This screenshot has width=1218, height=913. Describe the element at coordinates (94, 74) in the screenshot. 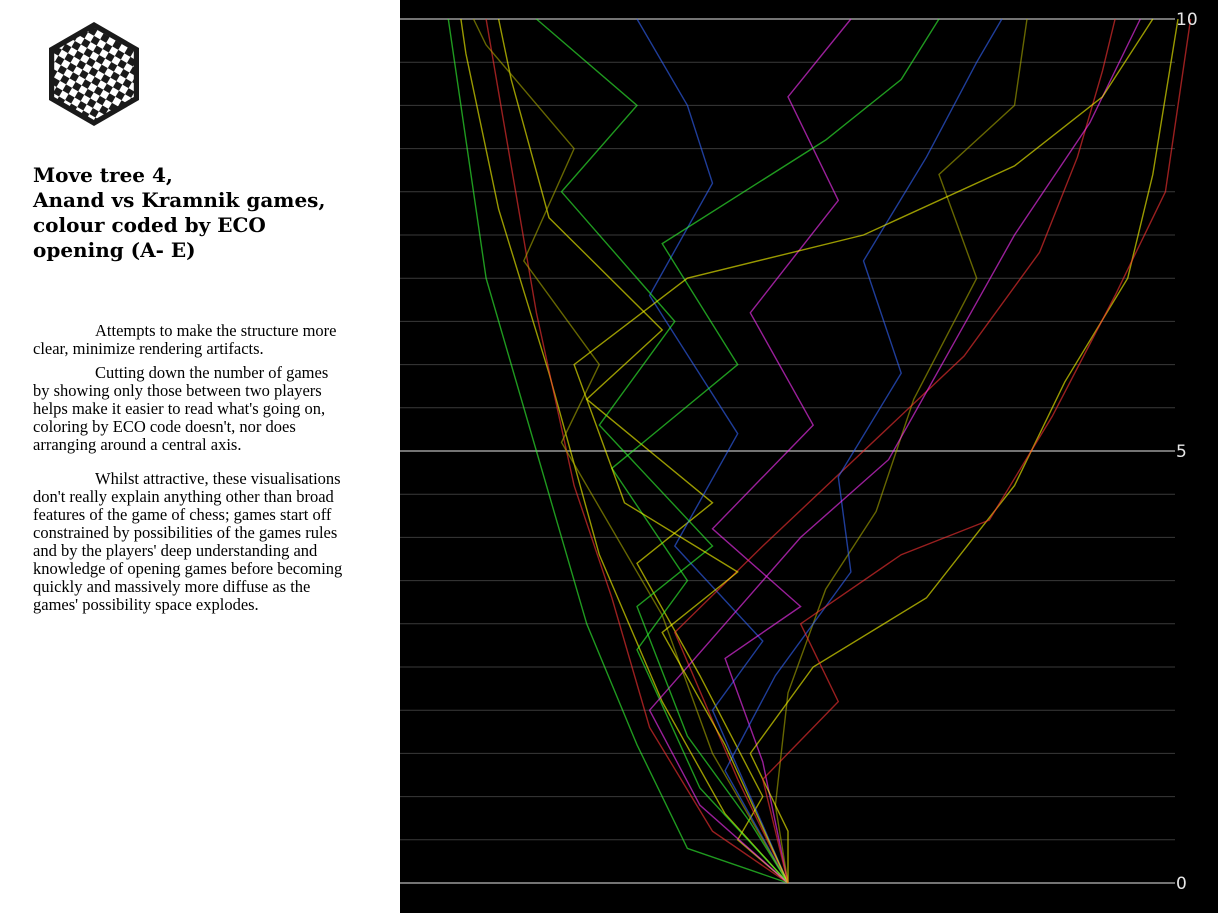

I see `chessboard-hexagon-logo` at that location.